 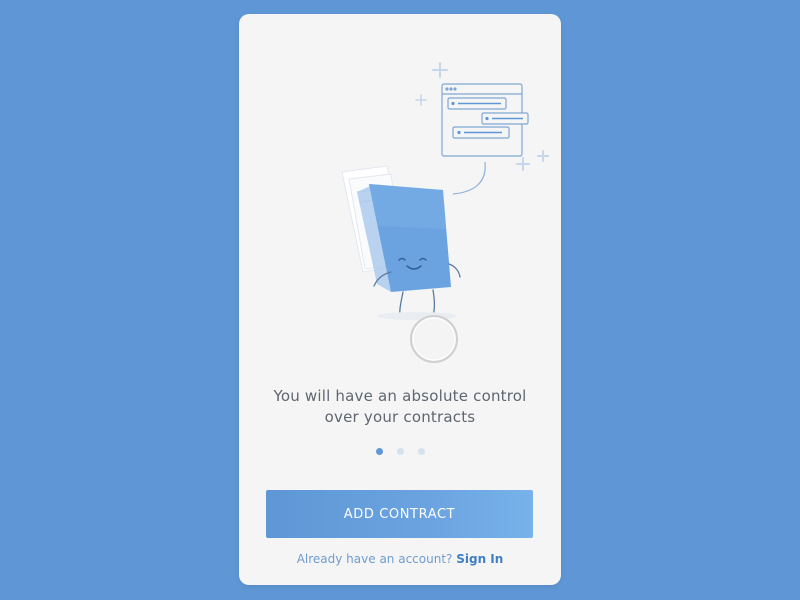 What do you see at coordinates (400, 396) in the screenshot?
I see `headline-line-1: You will have an absolute control` at bounding box center [400, 396].